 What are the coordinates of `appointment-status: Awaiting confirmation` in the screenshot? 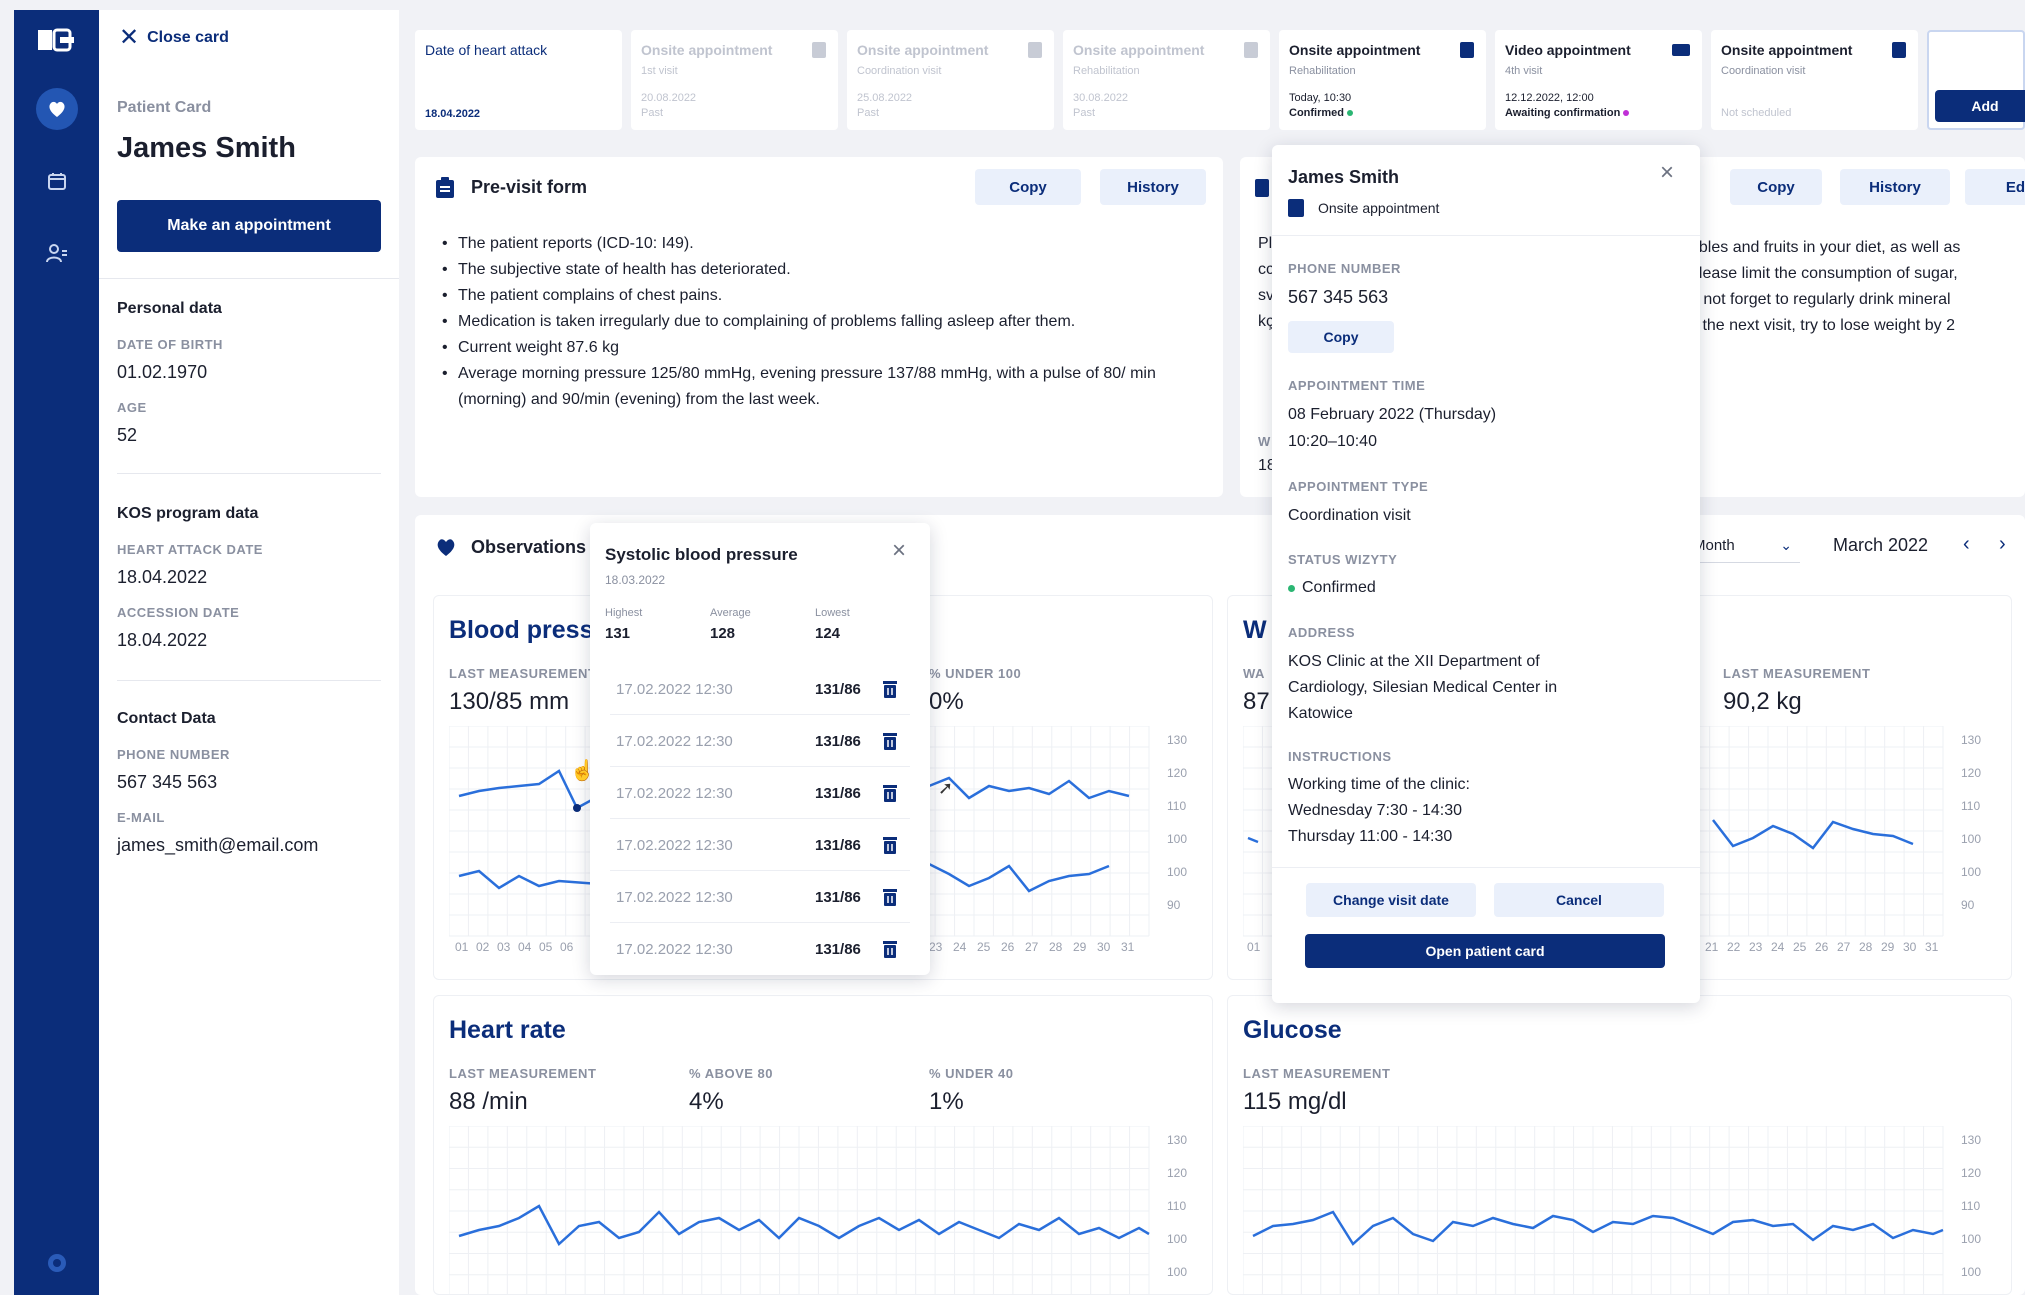 It's located at (1567, 113).